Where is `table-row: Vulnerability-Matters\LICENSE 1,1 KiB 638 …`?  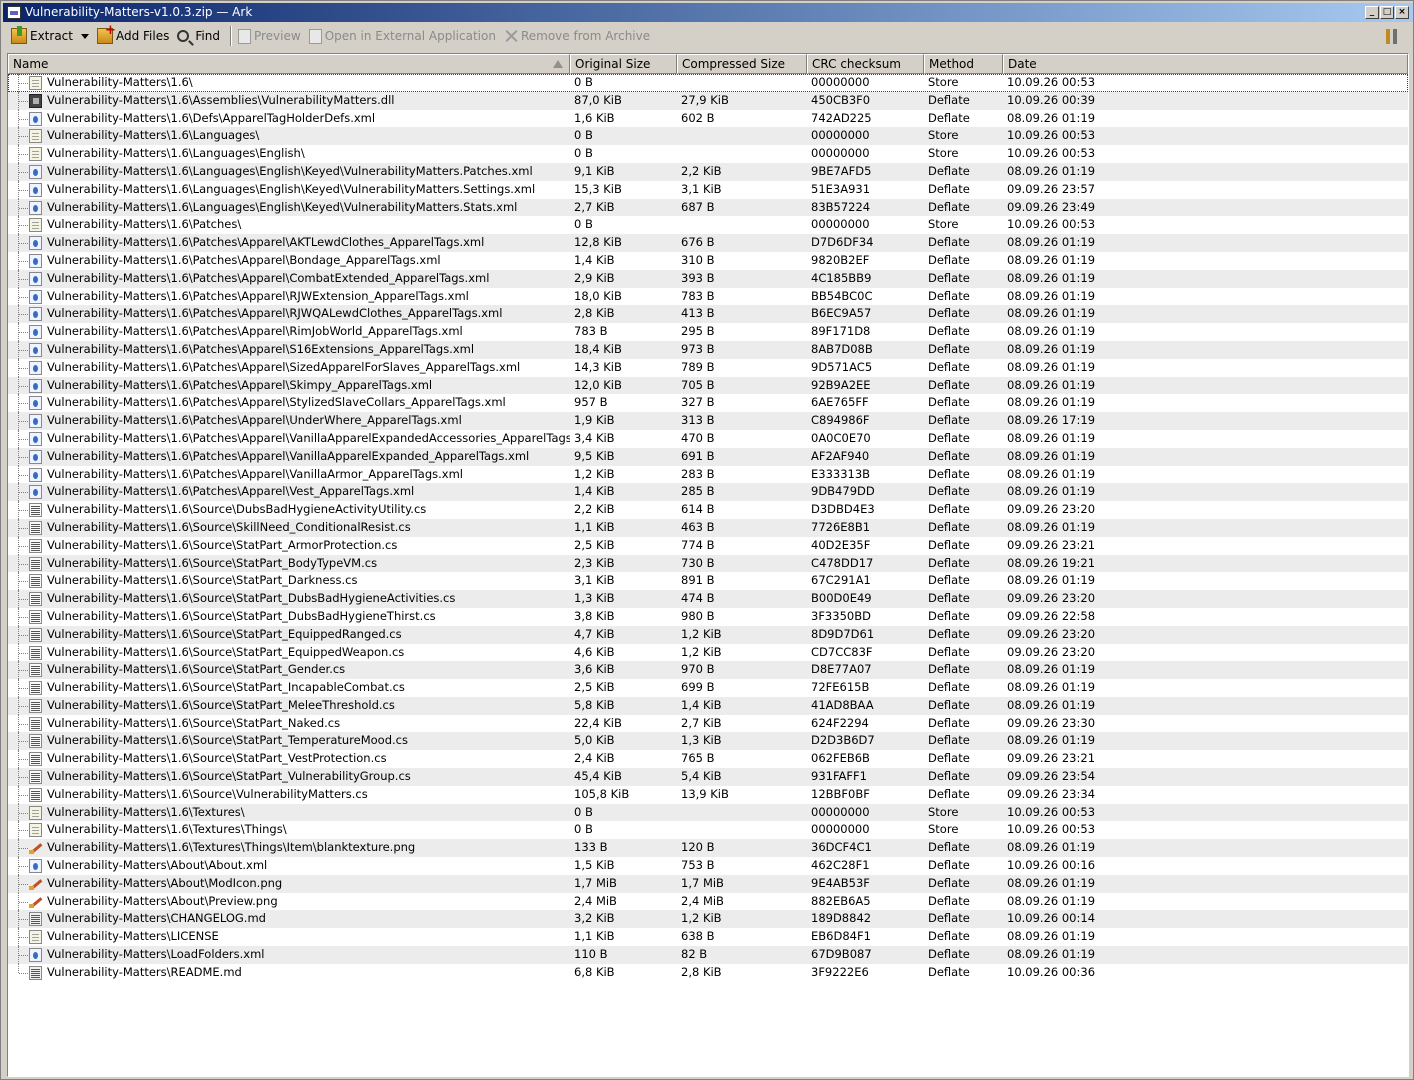
table-row: Vulnerability-Matters\LICENSE 1,1 KiB 638 … is located at coordinates (708, 937).